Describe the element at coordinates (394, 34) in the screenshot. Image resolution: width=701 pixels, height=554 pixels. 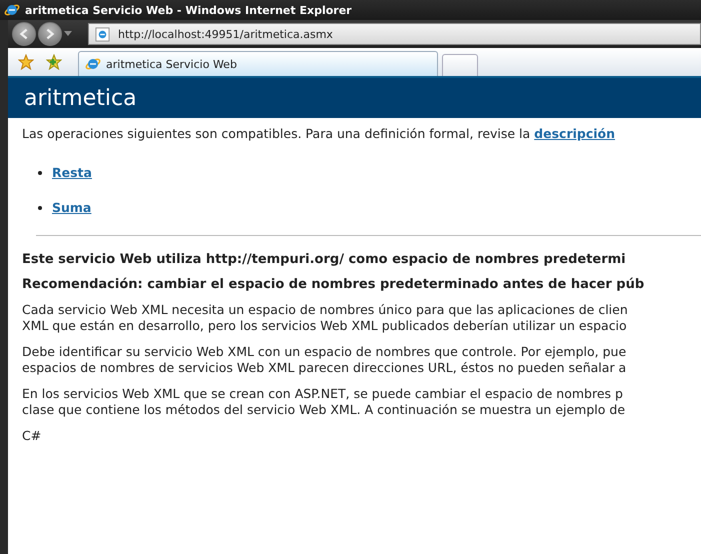
I see `address-field: http://localhost:49951/aritmetica.asmx` at that location.